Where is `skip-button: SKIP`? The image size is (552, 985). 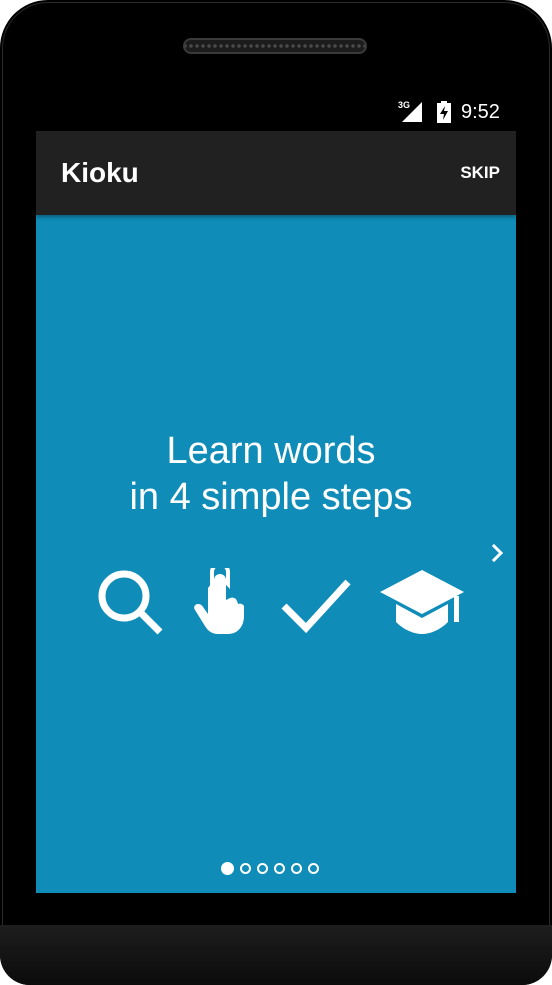
skip-button: SKIP is located at coordinates (480, 173).